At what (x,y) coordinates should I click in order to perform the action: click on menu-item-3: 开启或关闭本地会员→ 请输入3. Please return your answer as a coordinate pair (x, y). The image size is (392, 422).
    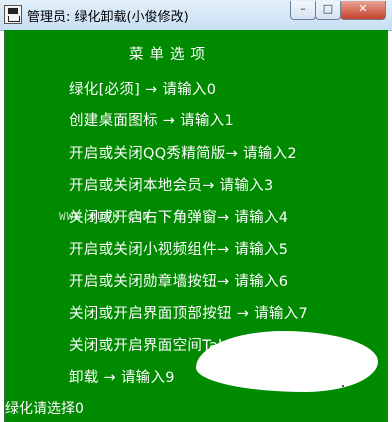
    Looking at the image, I should click on (171, 186).